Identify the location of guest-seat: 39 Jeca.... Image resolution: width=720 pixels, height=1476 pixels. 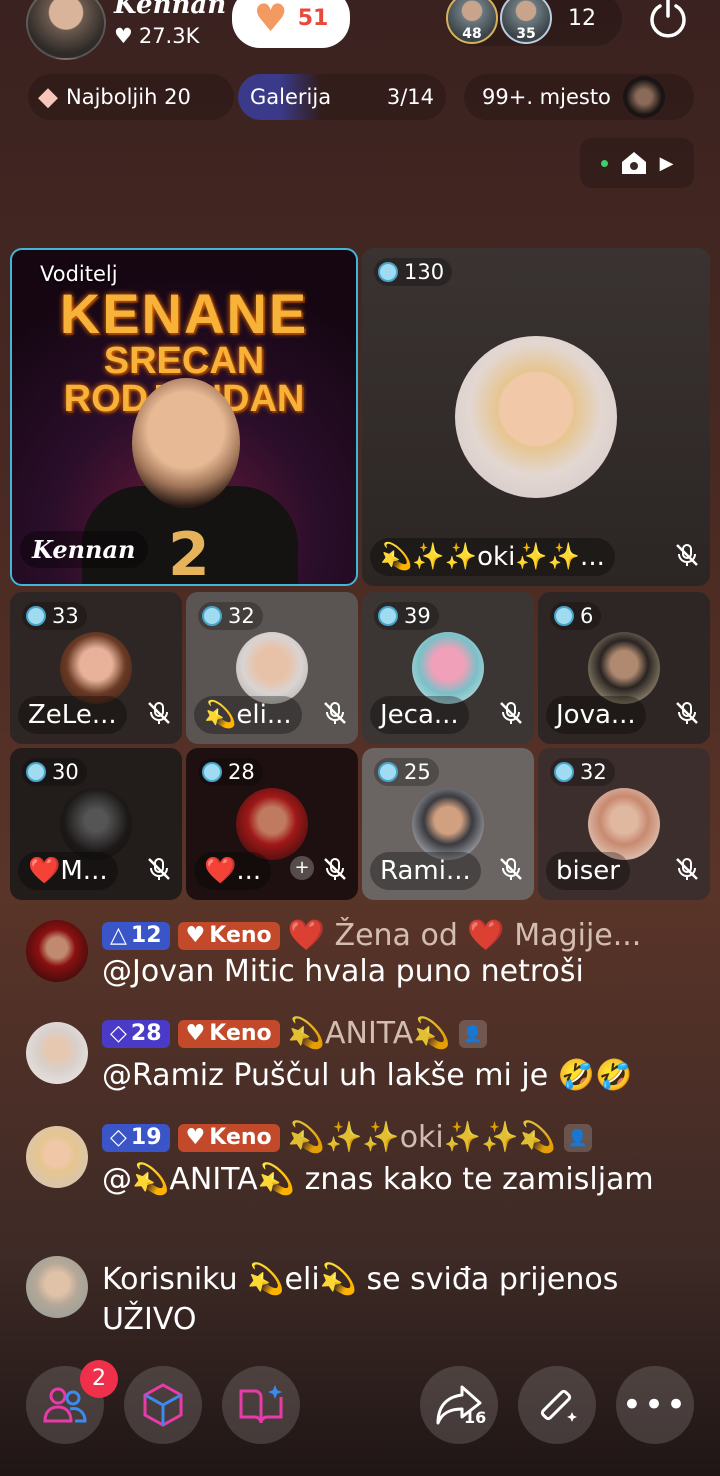
(448, 668).